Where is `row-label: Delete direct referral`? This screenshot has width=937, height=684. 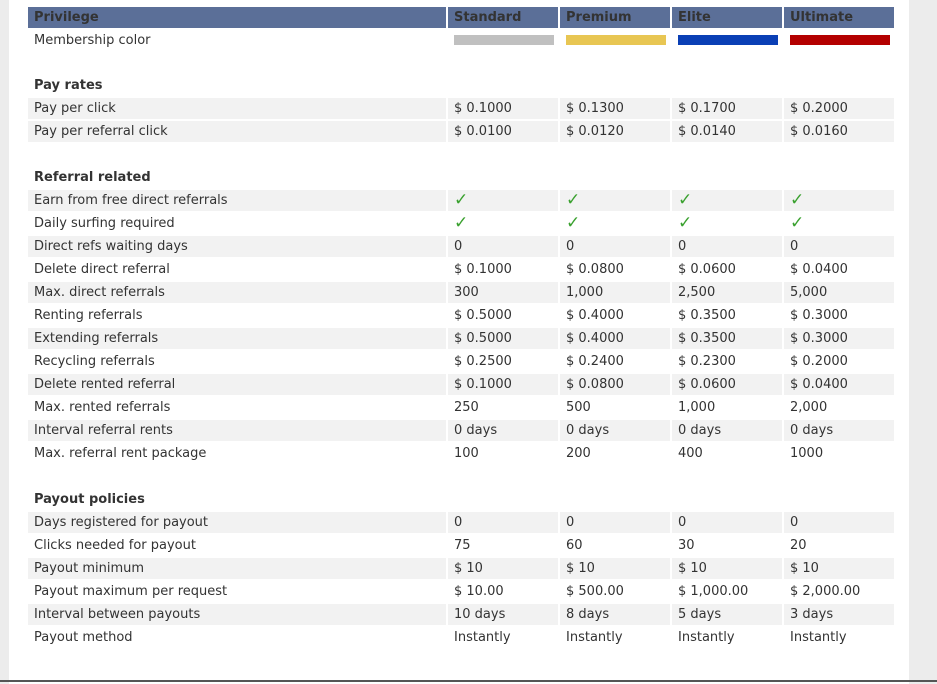 row-label: Delete direct referral is located at coordinates (237, 270).